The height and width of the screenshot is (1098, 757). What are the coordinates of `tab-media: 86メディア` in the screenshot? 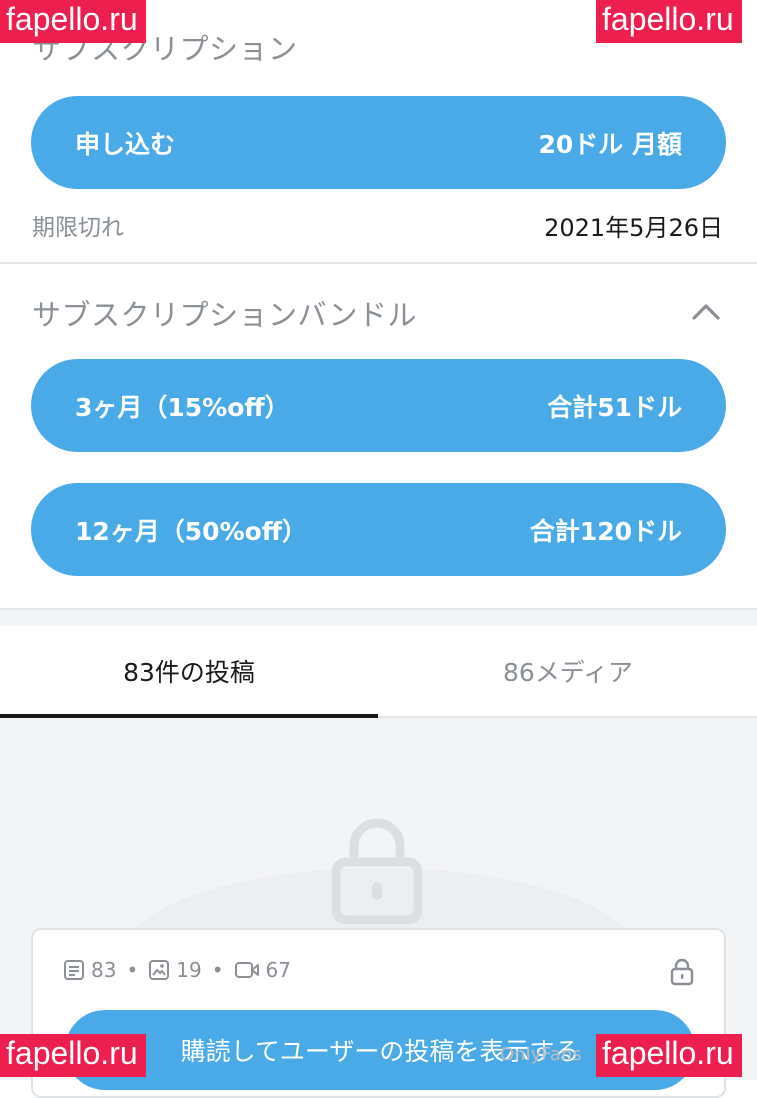 It's located at (568, 671).